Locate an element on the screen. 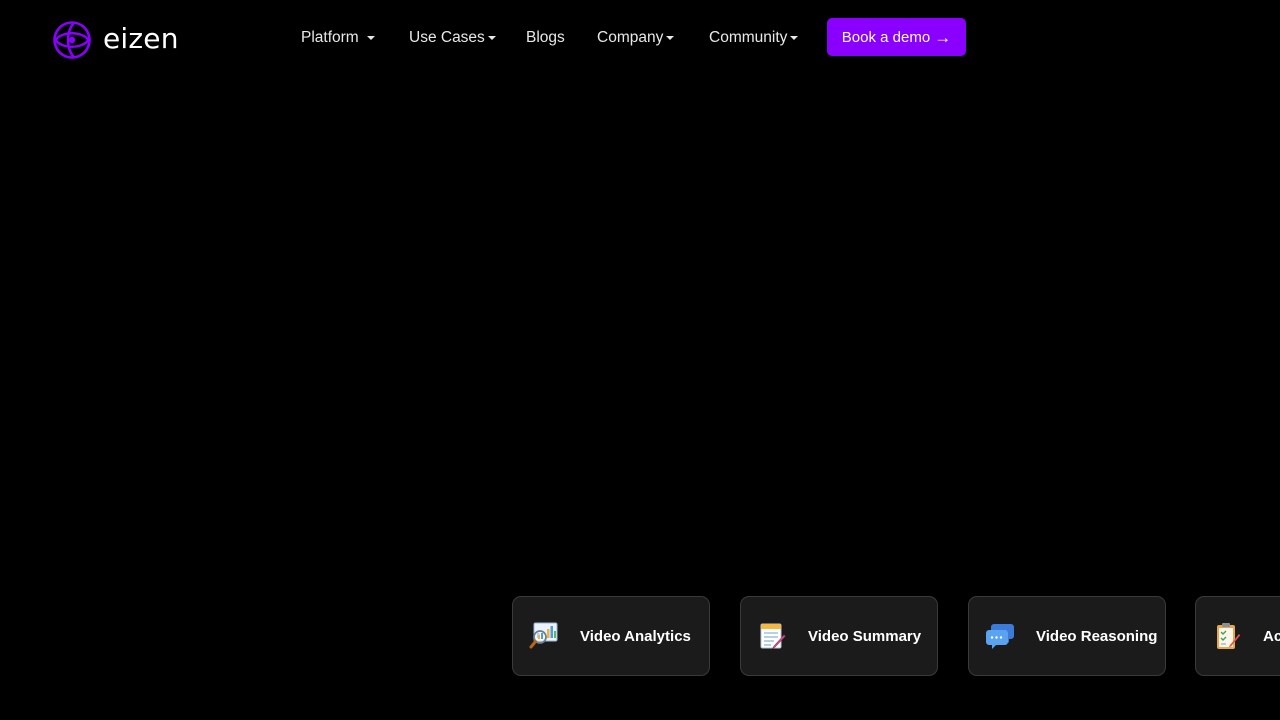  feature-card-video-analytics: Video Analytics is located at coordinates (611, 636).